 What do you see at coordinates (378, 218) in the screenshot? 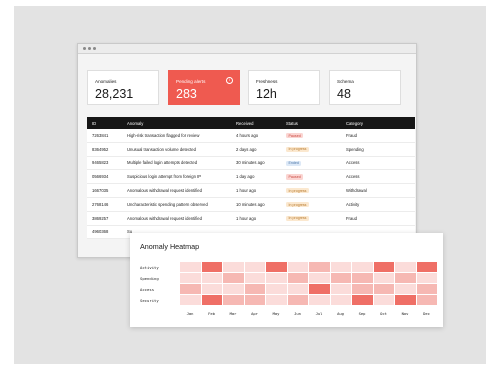
I see `cell-category: Fraud` at bounding box center [378, 218].